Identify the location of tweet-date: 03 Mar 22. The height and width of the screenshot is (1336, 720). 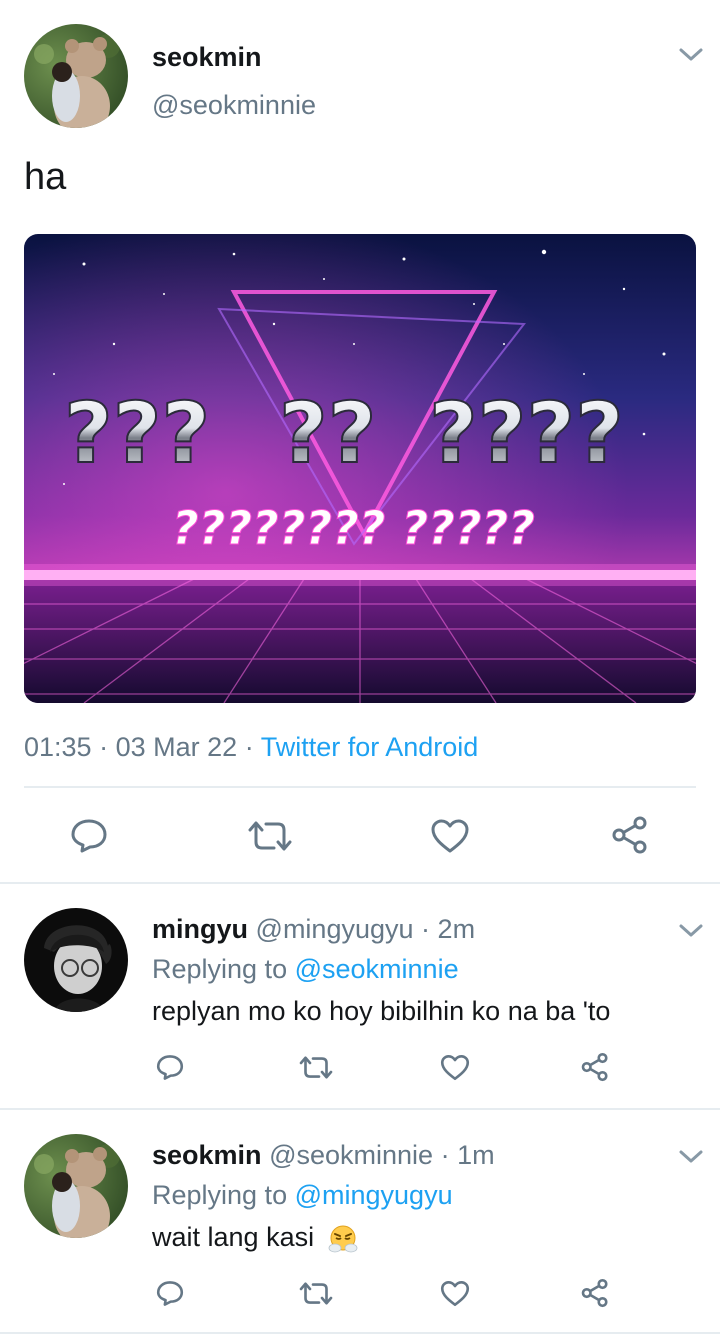
(176, 747).